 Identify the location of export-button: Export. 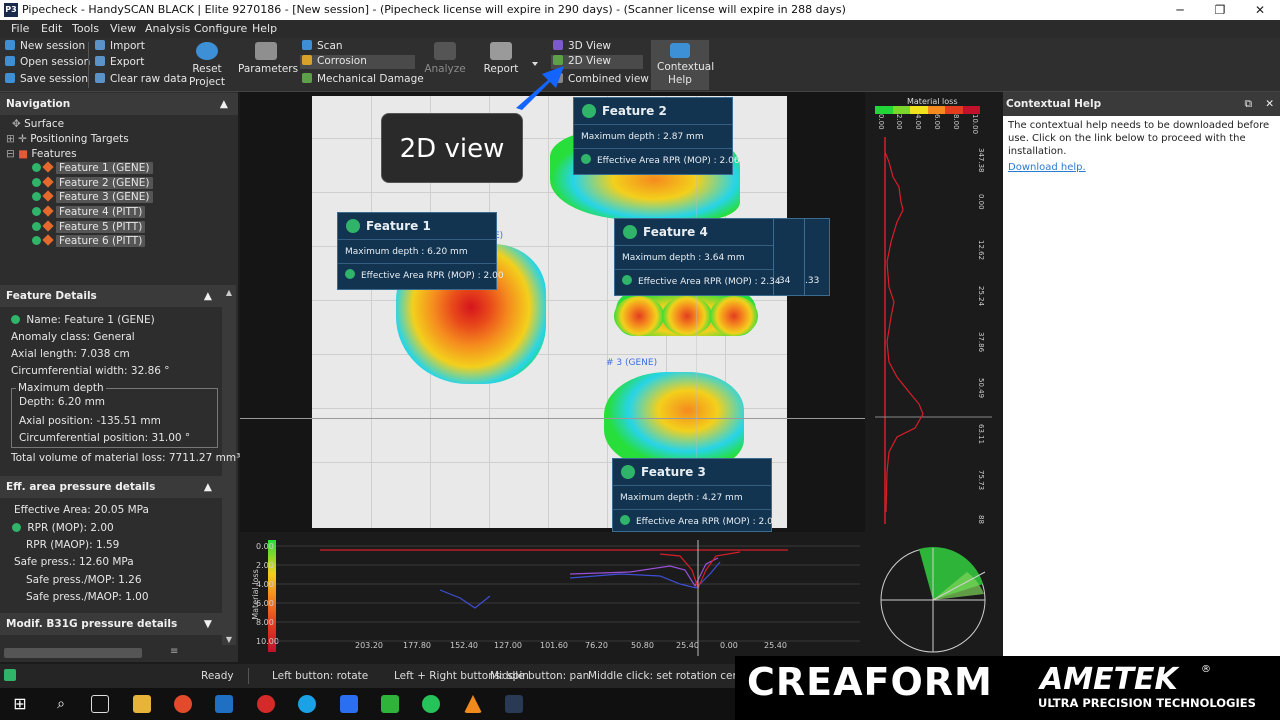
(119, 62).